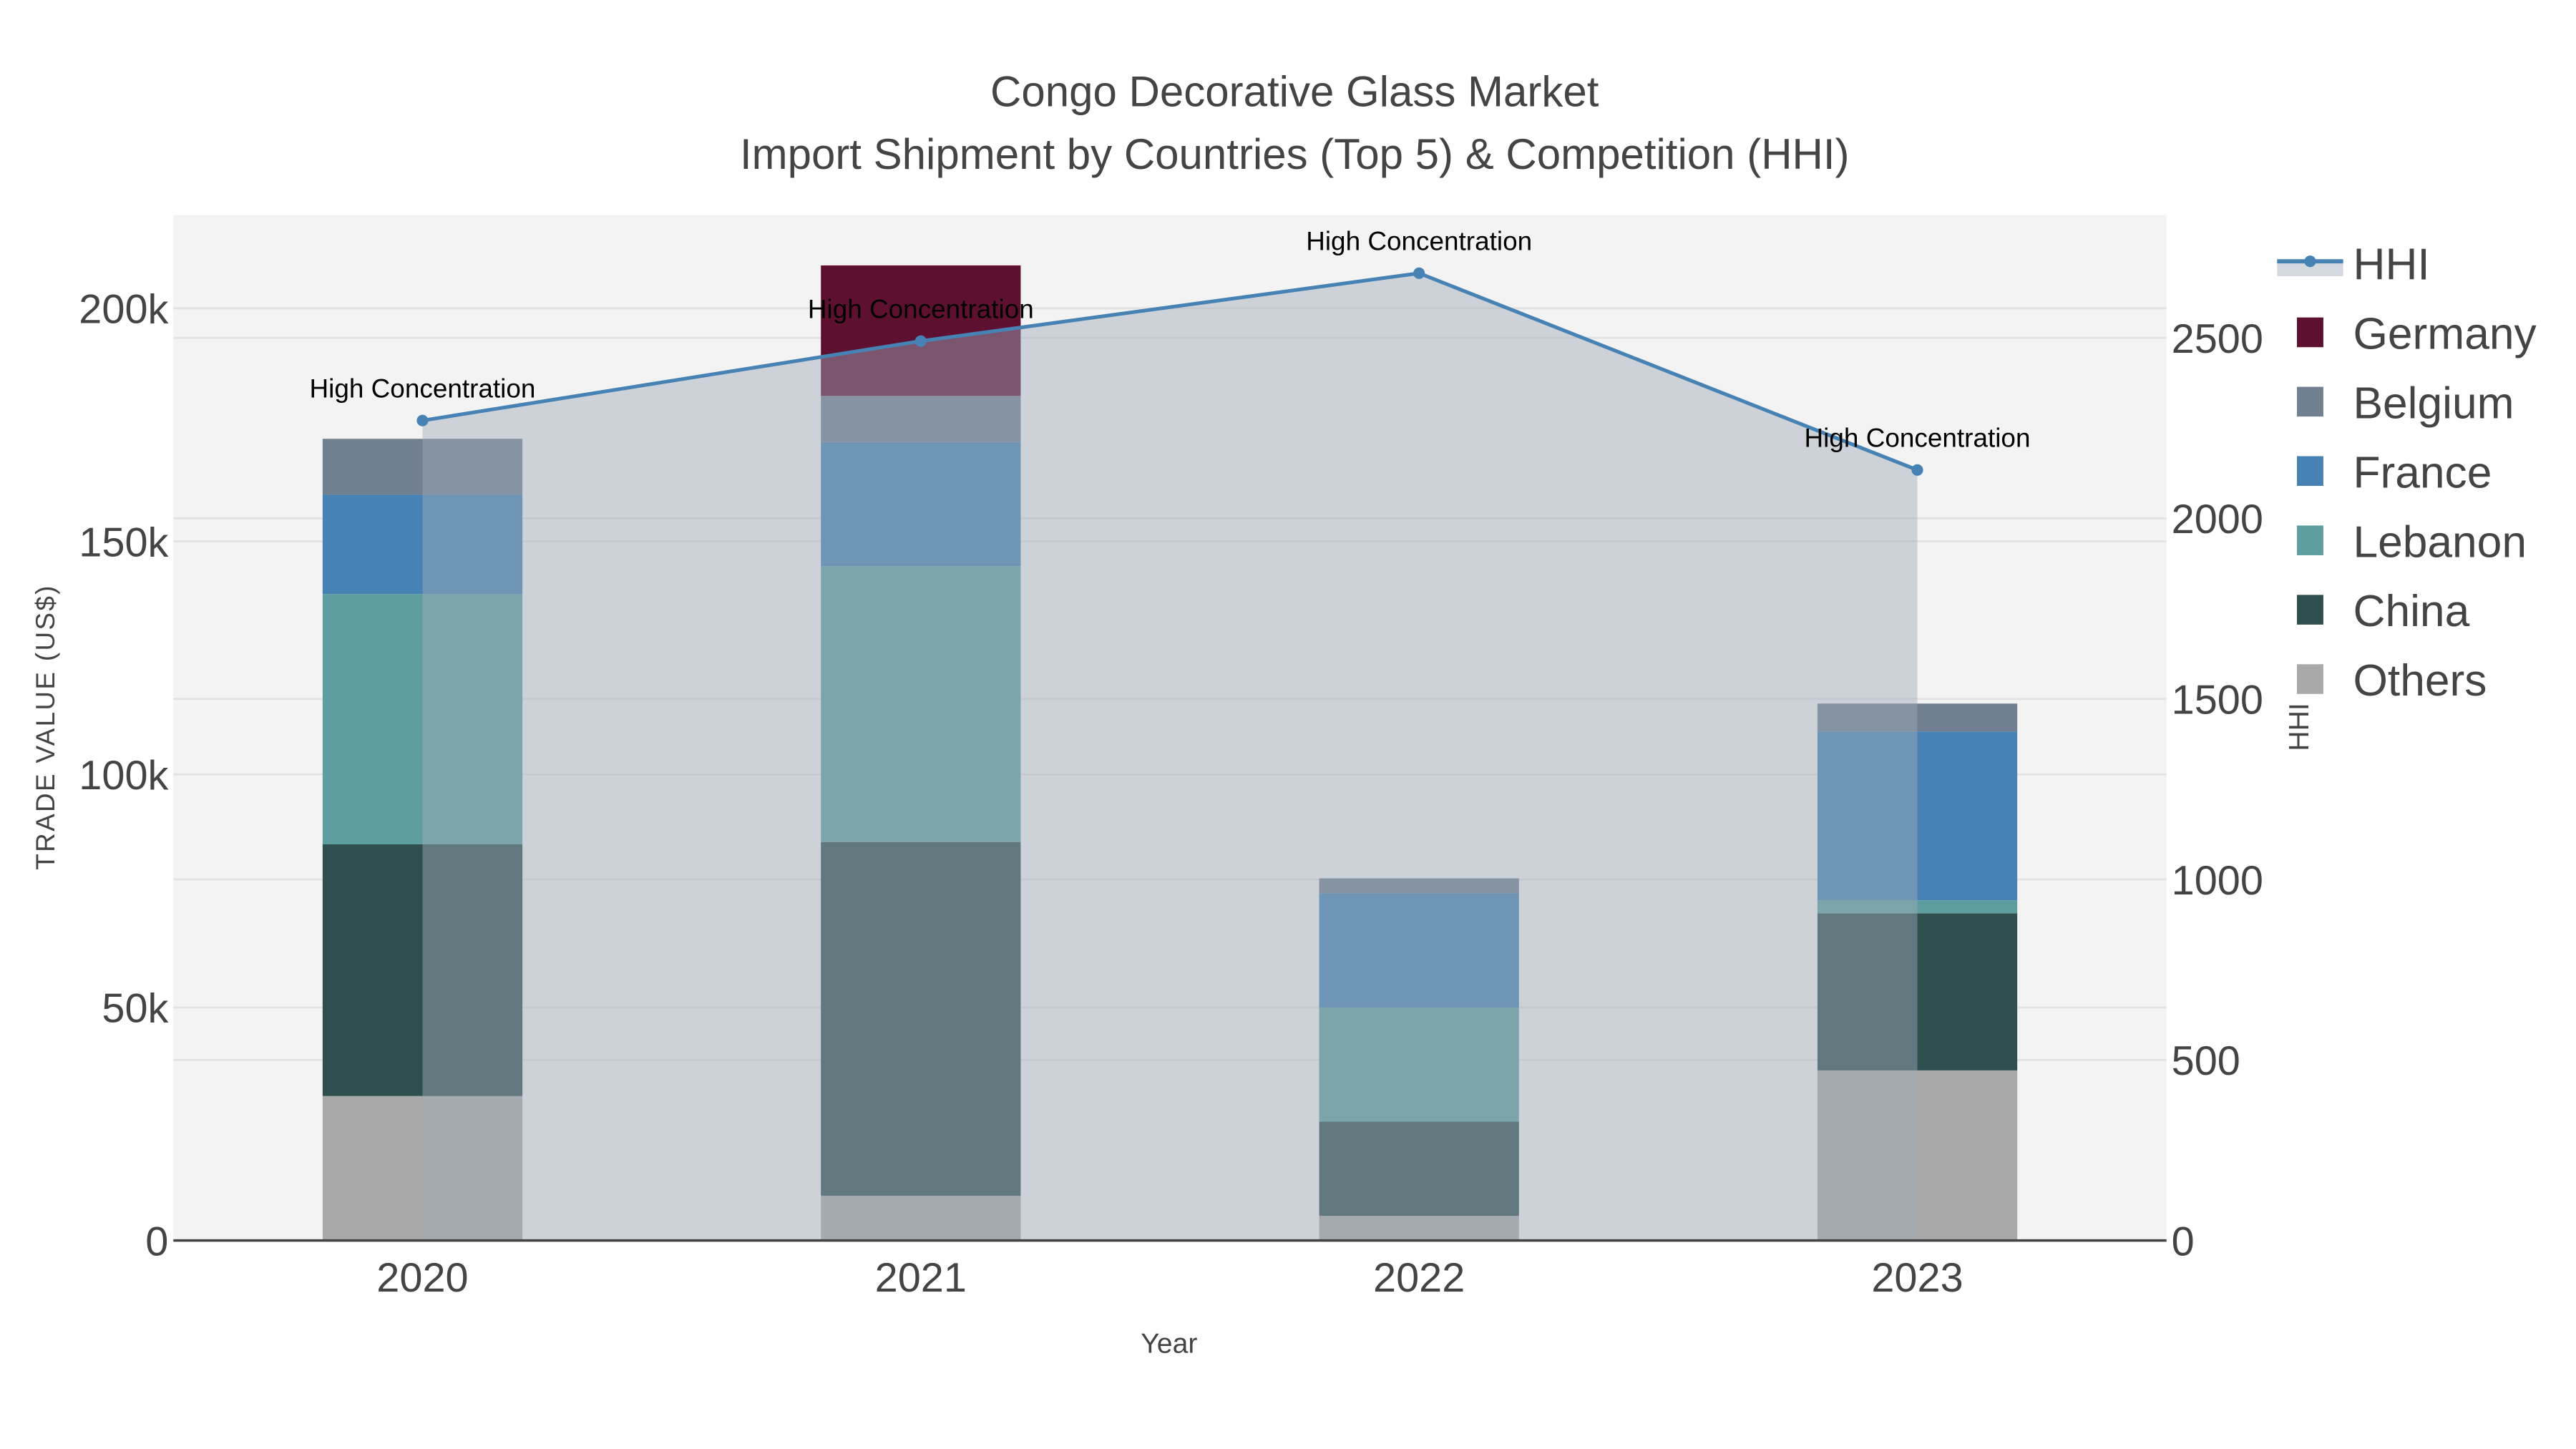  Describe the element at coordinates (2391, 265) in the screenshot. I see `legend-label-hhi: HHI` at that location.